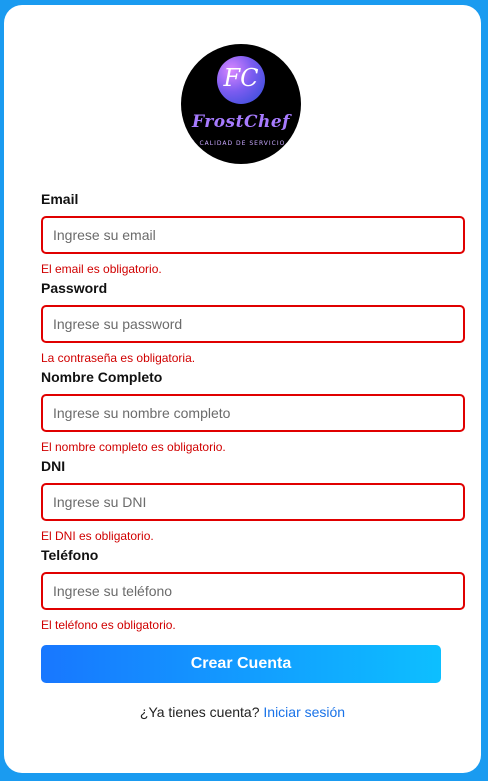 Image resolution: width=488 pixels, height=781 pixels. Describe the element at coordinates (199, 712) in the screenshot. I see `login-prompt-text: ¿Ya tienes cuenta?` at that location.